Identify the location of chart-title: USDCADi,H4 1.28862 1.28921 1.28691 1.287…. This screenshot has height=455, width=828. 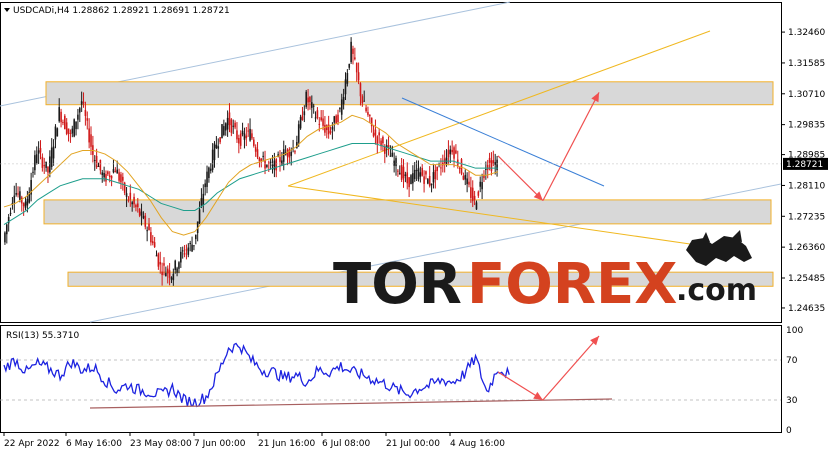
(121, 11).